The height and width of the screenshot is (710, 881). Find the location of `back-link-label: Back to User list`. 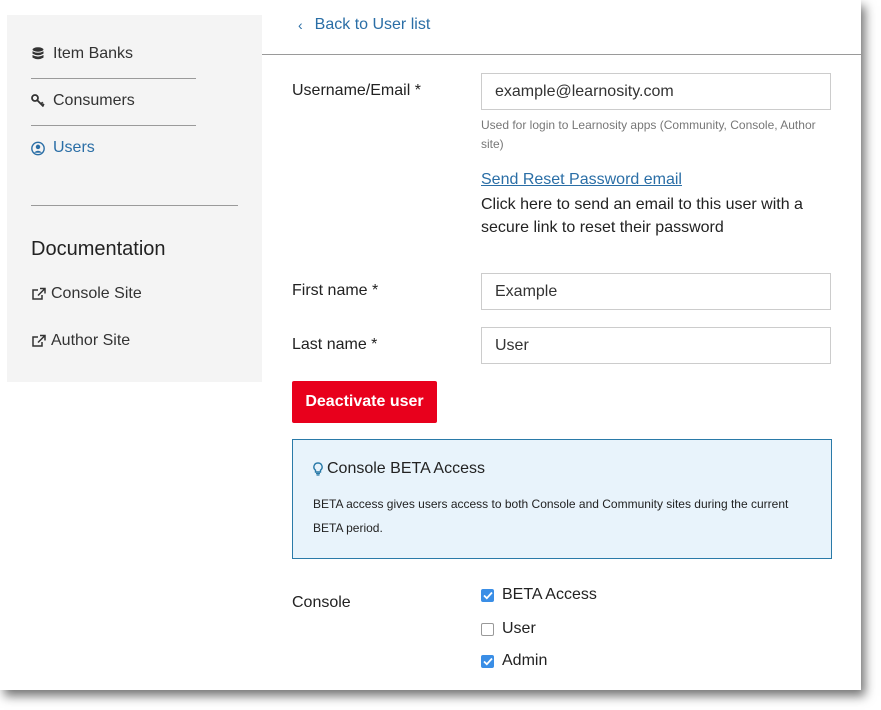

back-link-label: Back to User list is located at coordinates (372, 24).